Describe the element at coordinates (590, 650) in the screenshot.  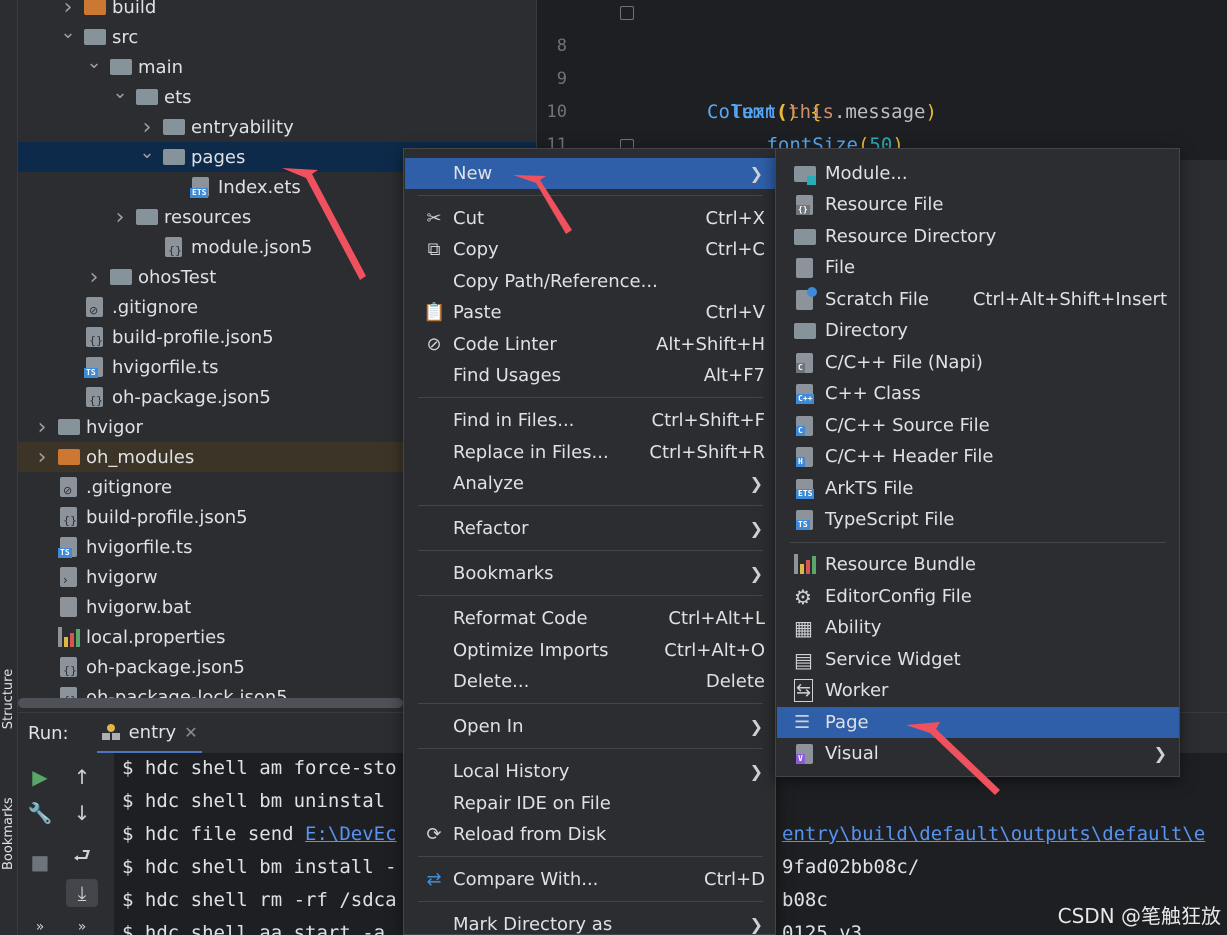
I see `menu-item-optimize-imports: Optimize Imports Ctrl+Alt+O` at that location.